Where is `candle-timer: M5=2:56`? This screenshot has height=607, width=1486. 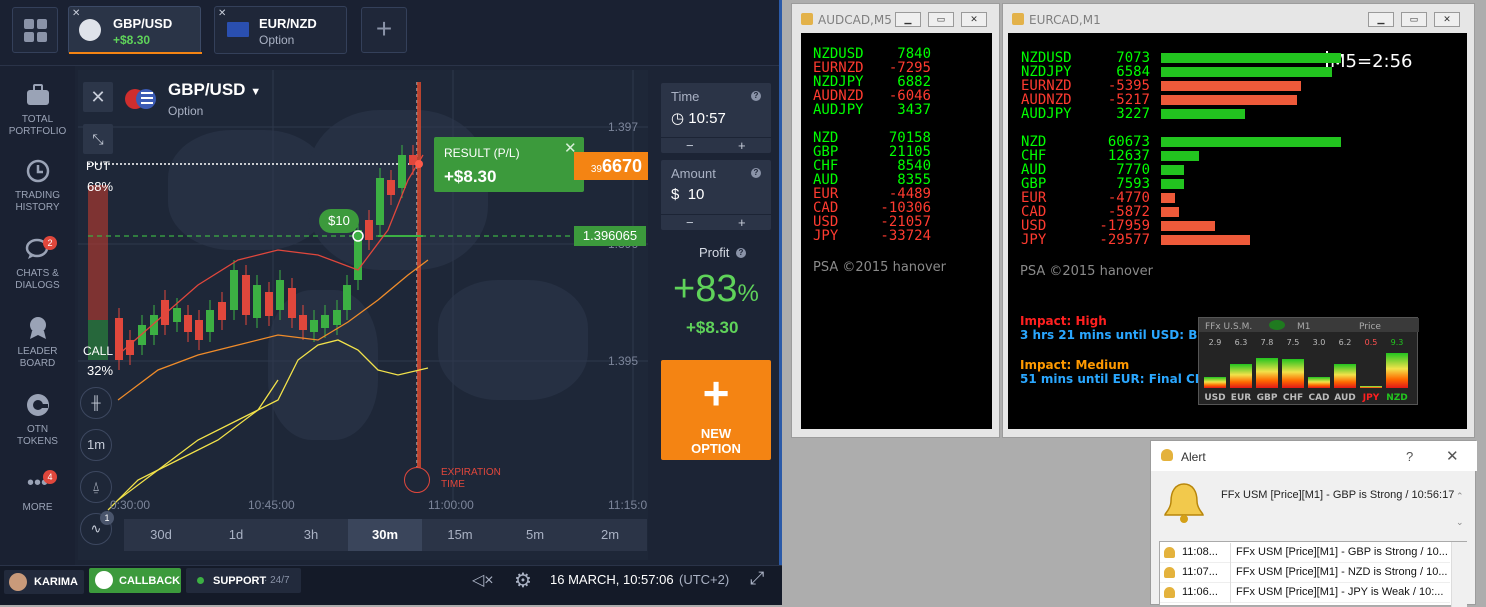 candle-timer: M5=2:56 is located at coordinates (1371, 61).